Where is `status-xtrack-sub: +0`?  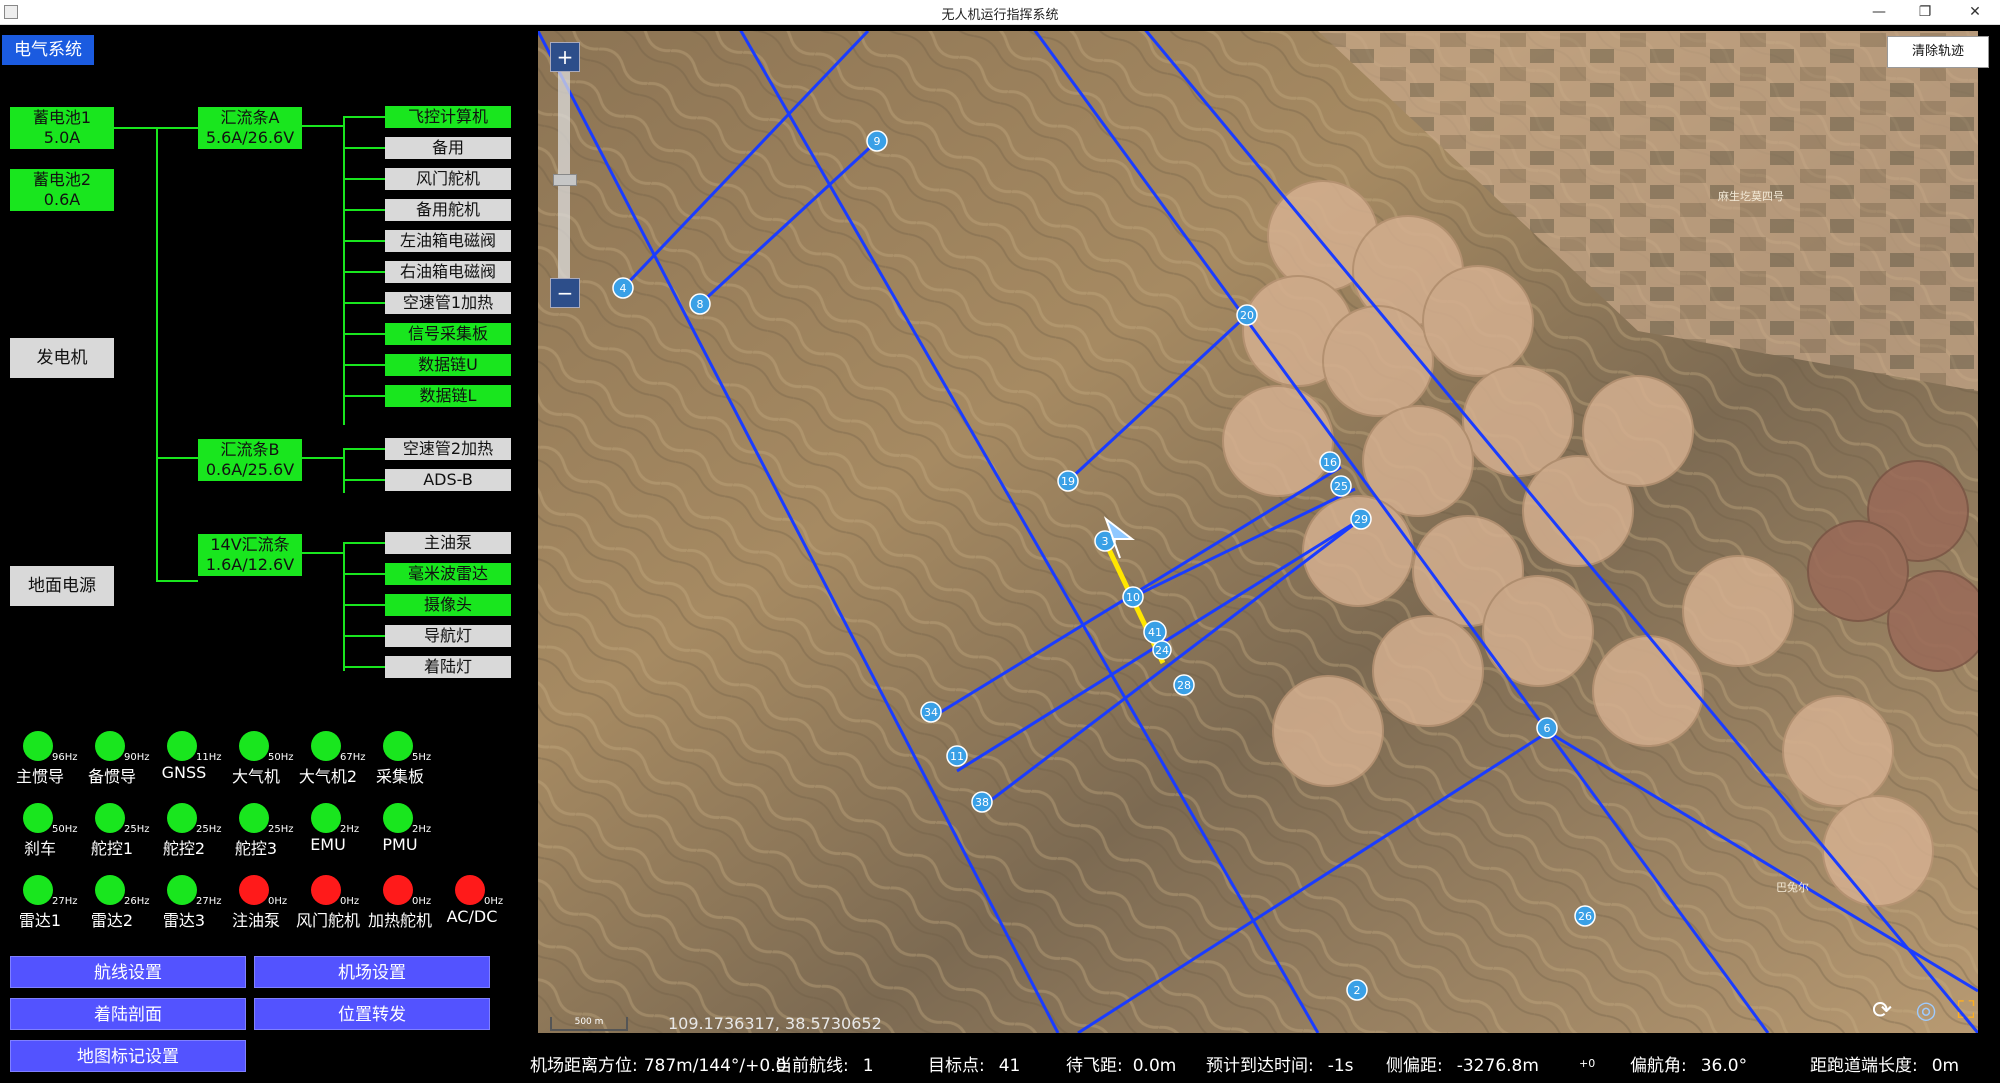 status-xtrack-sub: +0 is located at coordinates (1587, 1063).